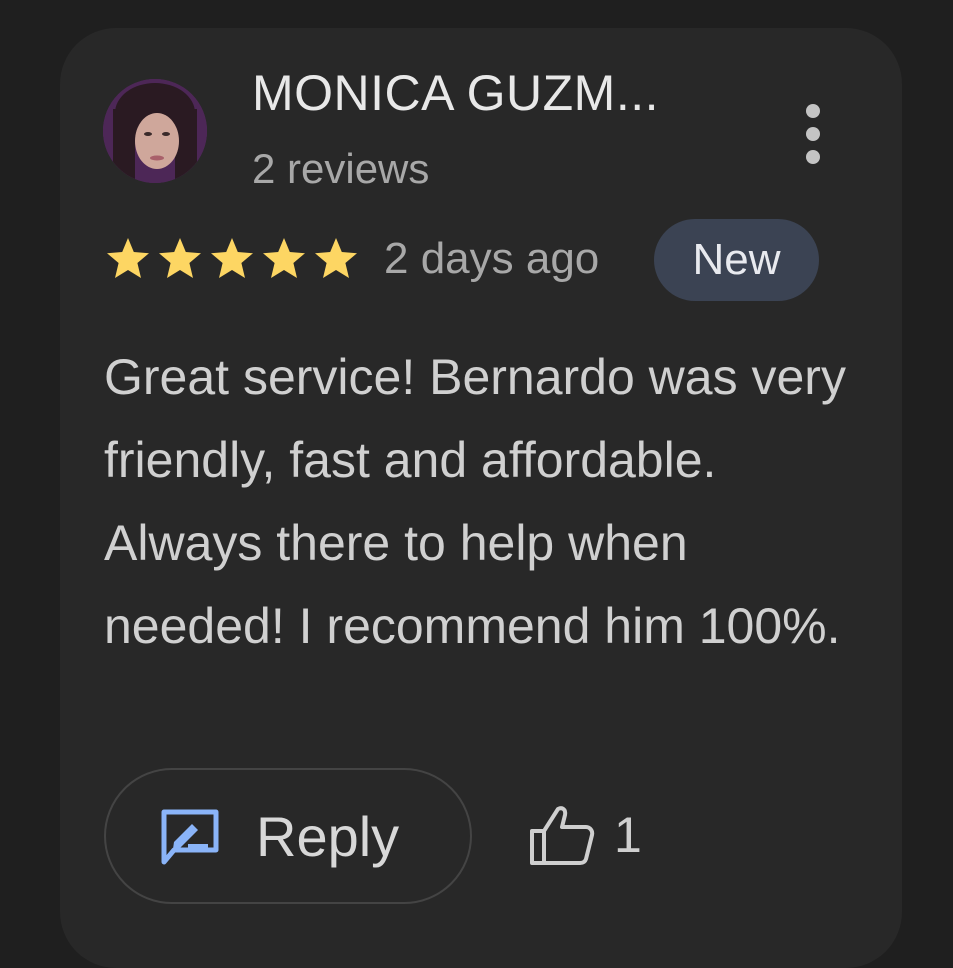 This screenshot has height=968, width=953. What do you see at coordinates (190, 837) in the screenshot?
I see `reply-edit-icon` at bounding box center [190, 837].